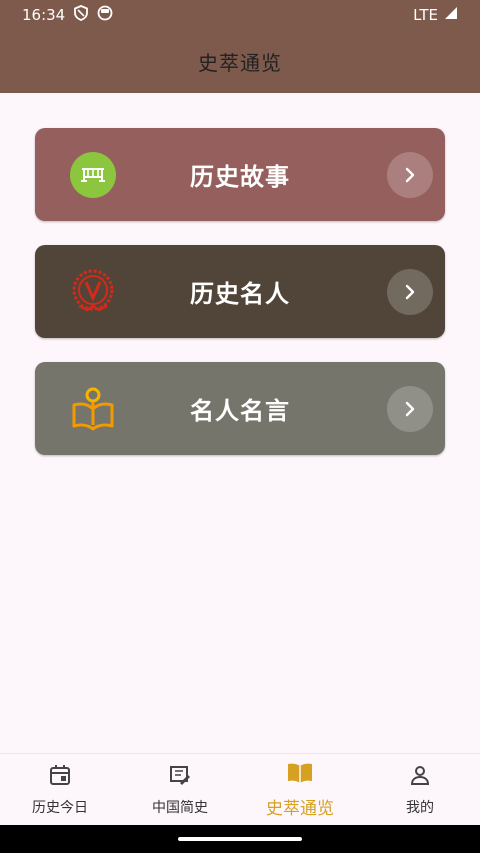 This screenshot has width=480, height=853. I want to click on card-label: 历史名人, so click(240, 294).